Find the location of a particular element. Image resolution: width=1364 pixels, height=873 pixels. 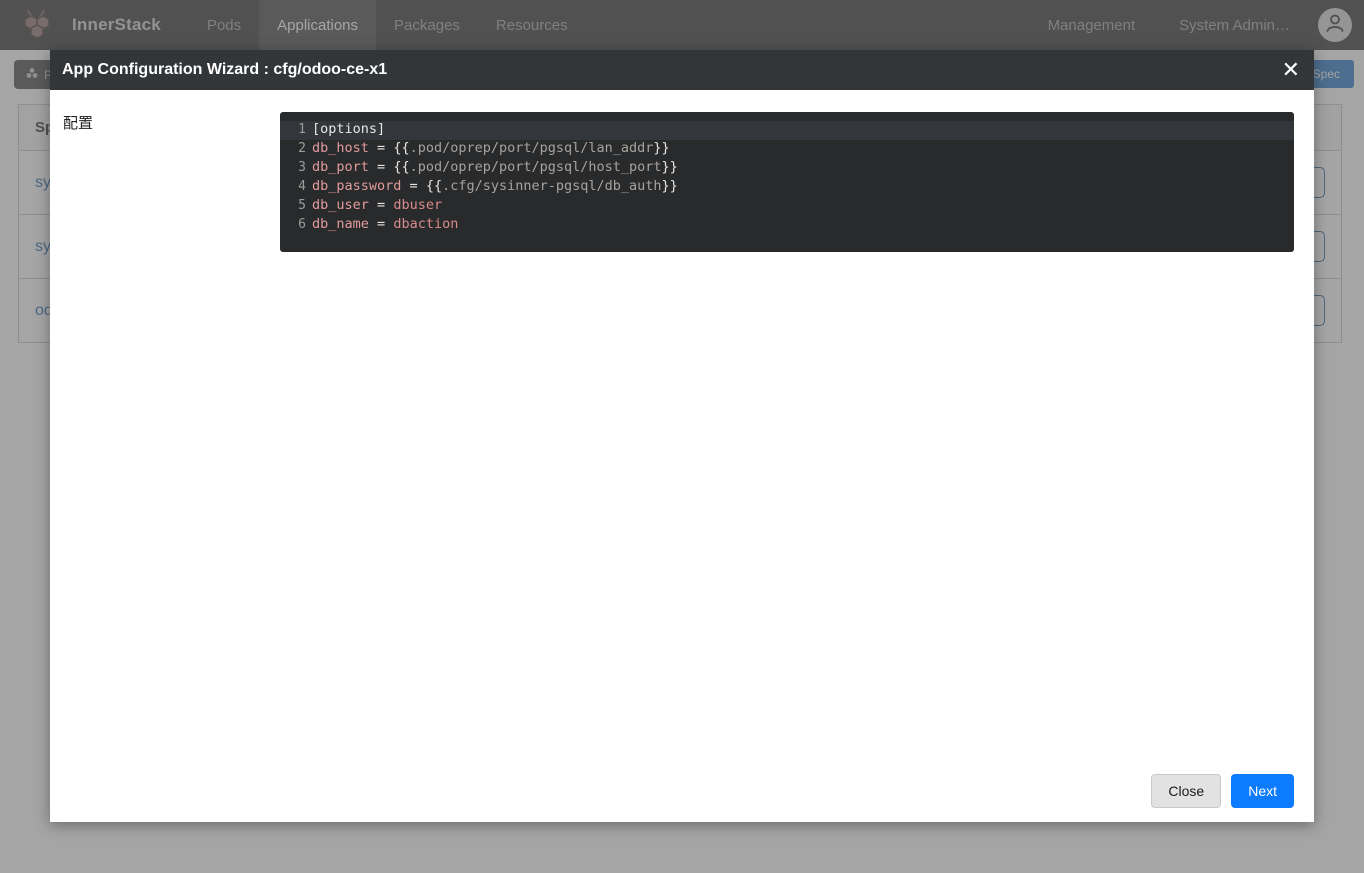

code-line-number: 3 is located at coordinates (302, 167).